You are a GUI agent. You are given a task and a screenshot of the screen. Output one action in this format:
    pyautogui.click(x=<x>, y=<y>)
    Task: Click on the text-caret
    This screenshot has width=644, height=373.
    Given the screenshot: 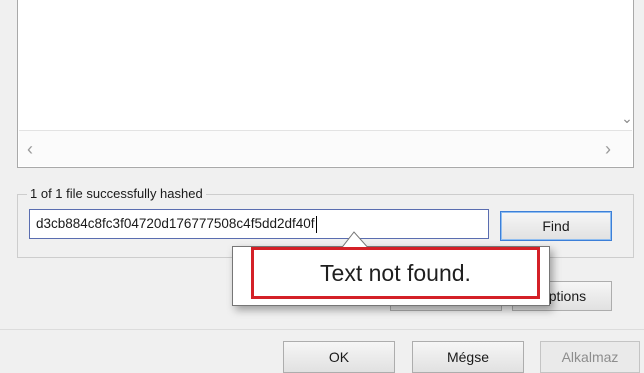 What is the action you would take?
    pyautogui.click(x=316, y=224)
    